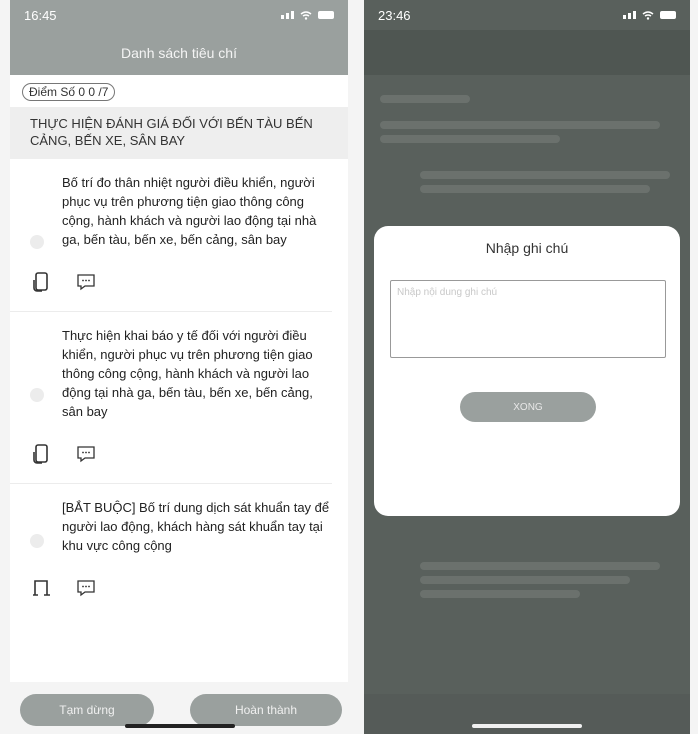  What do you see at coordinates (179, 708) in the screenshot?
I see `bottom-bar: Tạm dừng Hoàn thành` at bounding box center [179, 708].